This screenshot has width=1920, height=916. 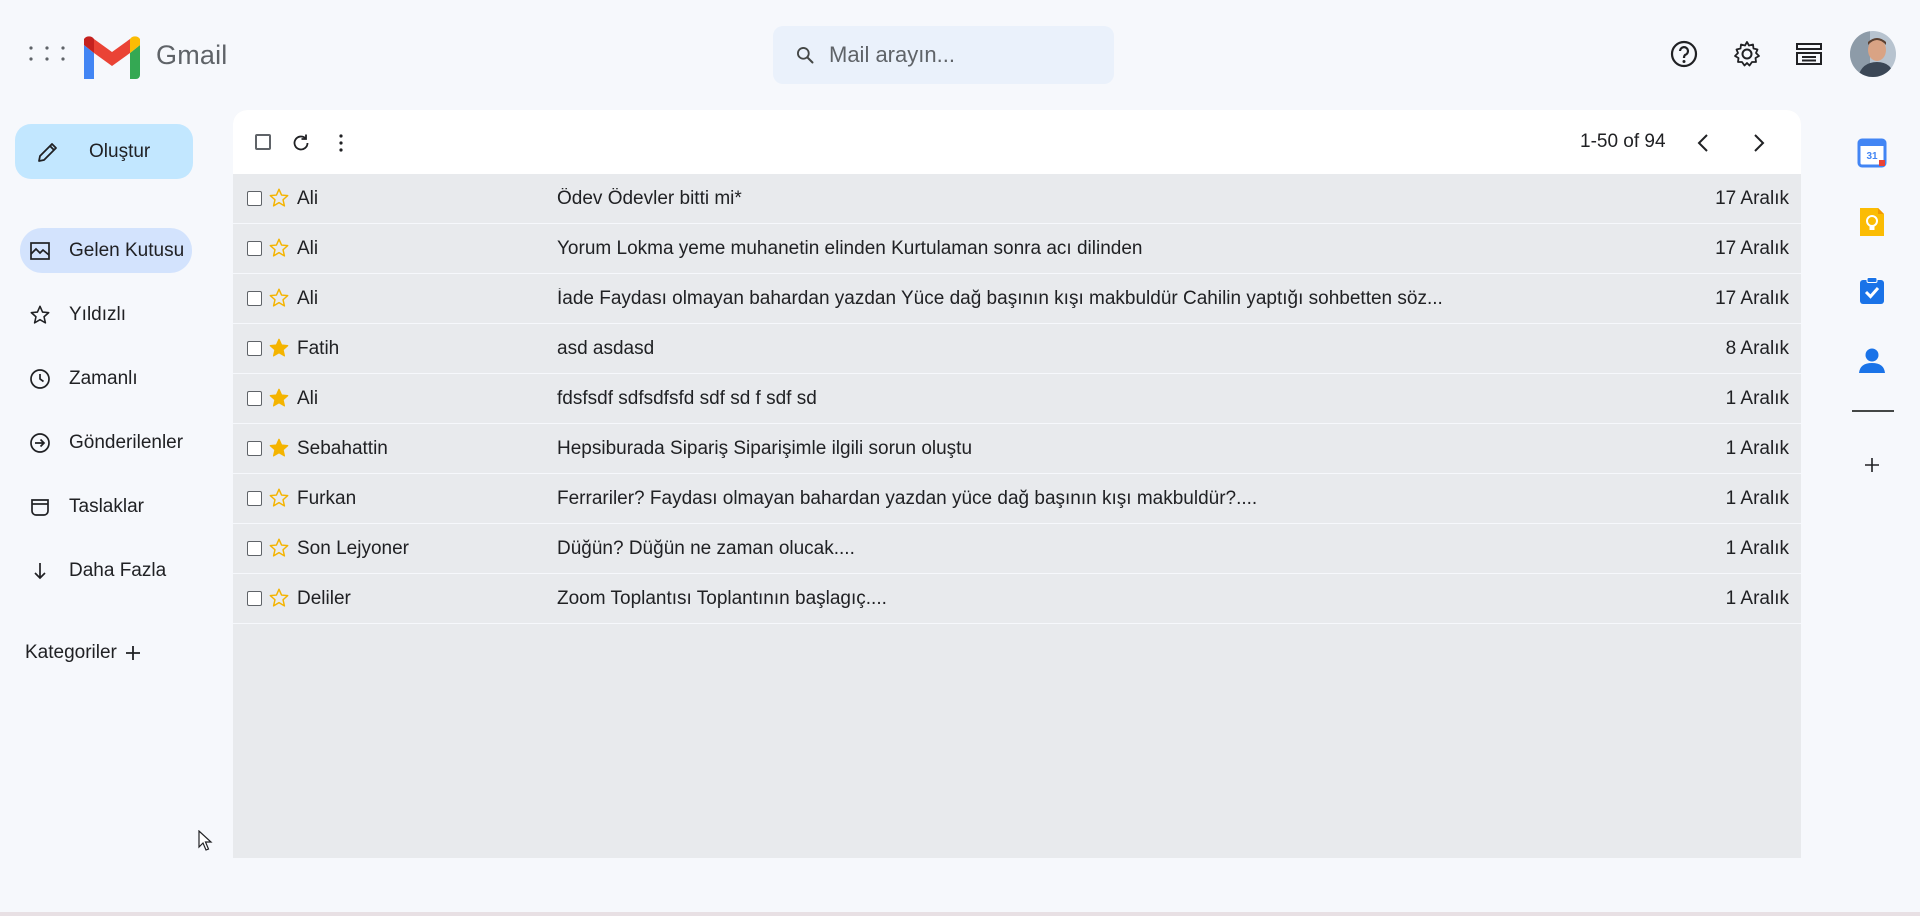 I want to click on apps-menu-button, so click(x=47, y=54).